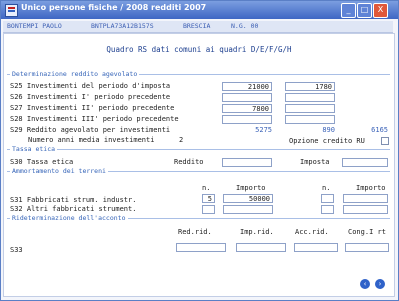 Image resolution: width=399 pixels, height=301 pixels. What do you see at coordinates (90, 97) in the screenshot?
I see `row-label-s26: S26 Investimenti I' periodo precedente` at bounding box center [90, 97].